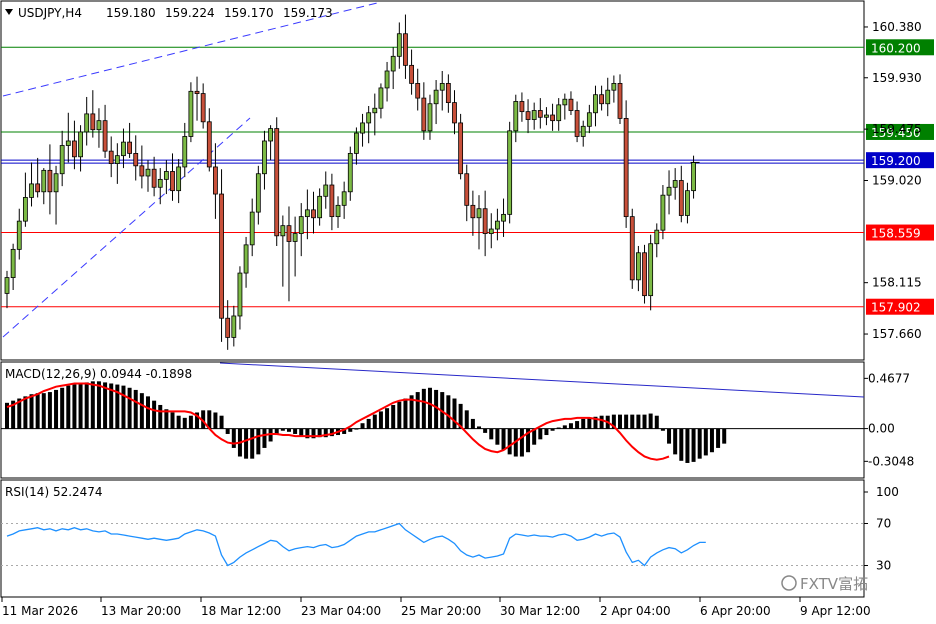 The width and height of the screenshot is (936, 624). What do you see at coordinates (897, 78) in the screenshot?
I see `price-tick-label-1: 159.930` at bounding box center [897, 78].